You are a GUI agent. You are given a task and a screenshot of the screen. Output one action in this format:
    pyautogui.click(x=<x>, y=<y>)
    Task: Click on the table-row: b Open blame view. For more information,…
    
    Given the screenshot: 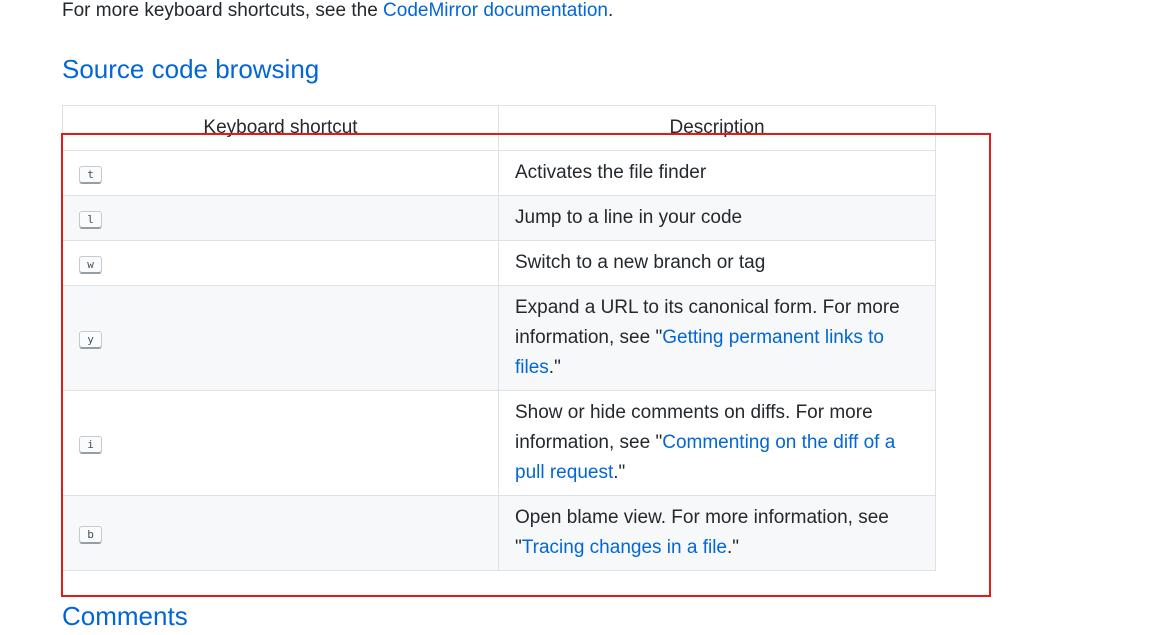 What is the action you would take?
    pyautogui.click(x=499, y=533)
    